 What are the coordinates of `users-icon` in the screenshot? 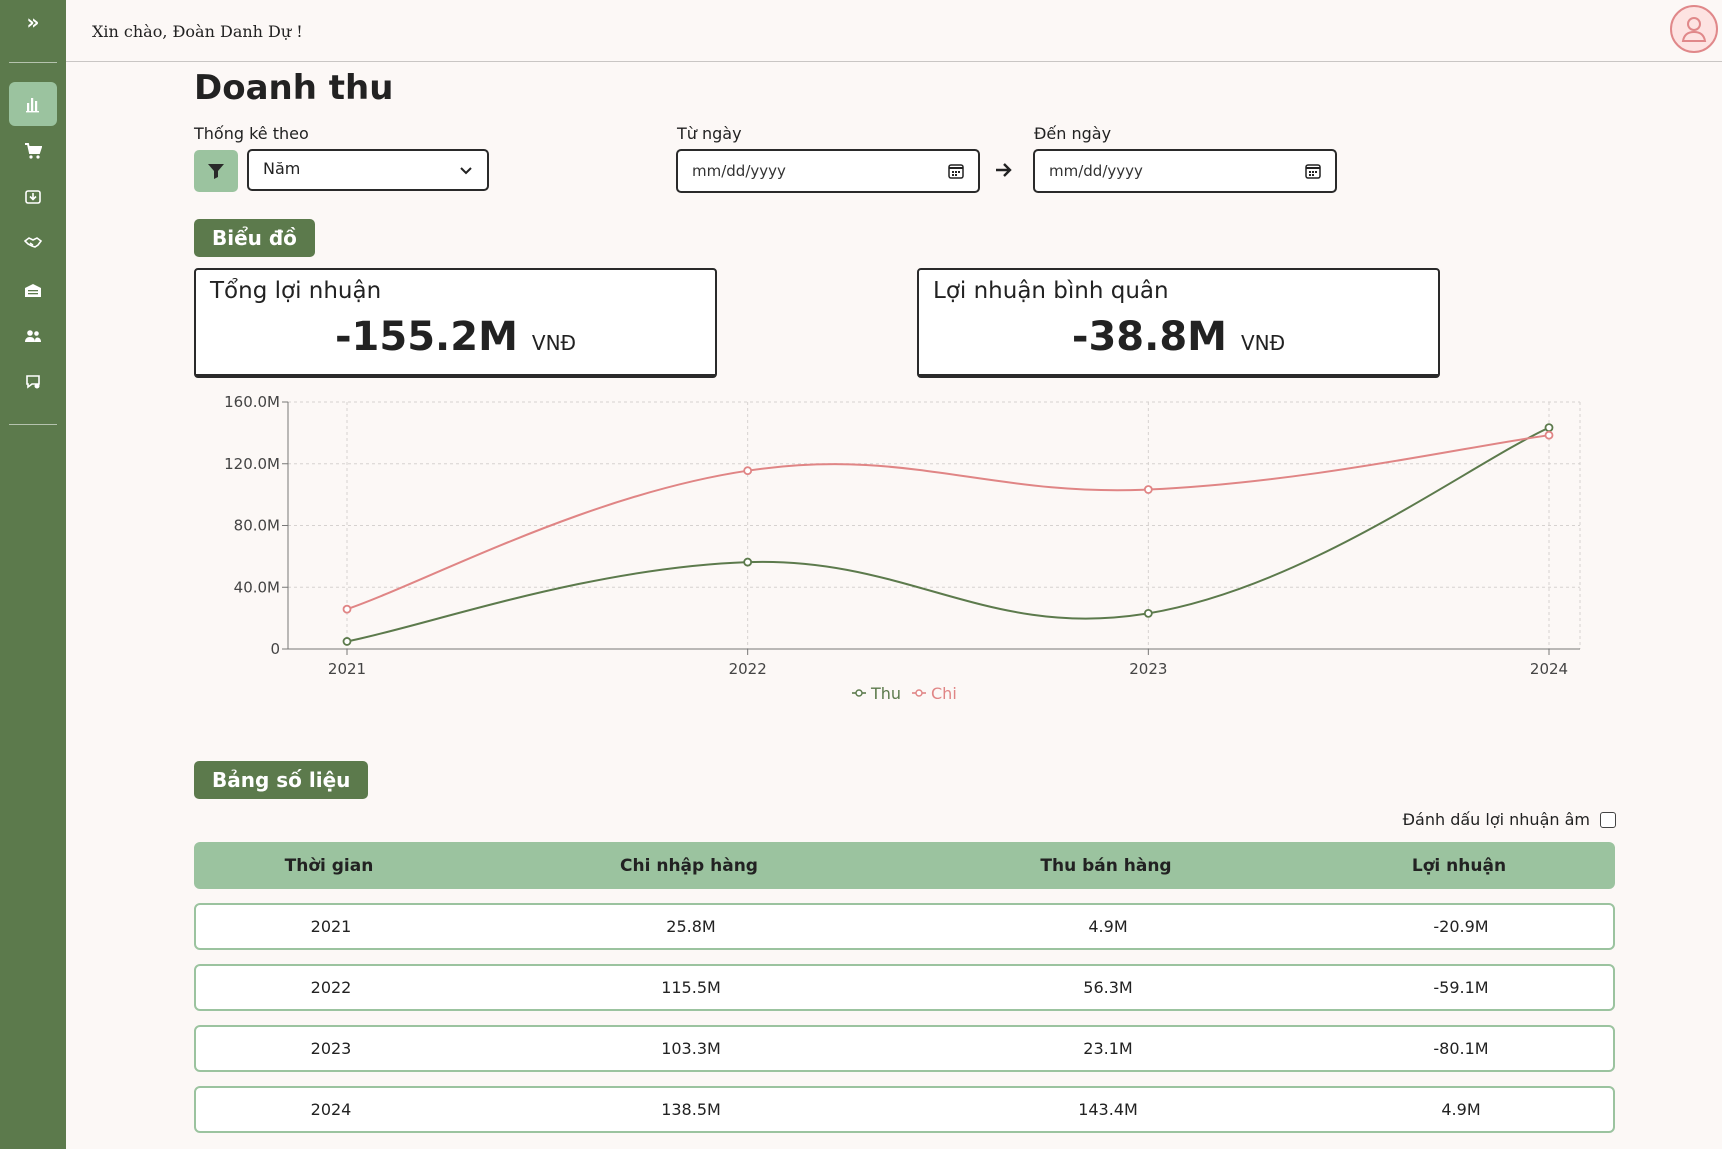 It's located at (33, 336).